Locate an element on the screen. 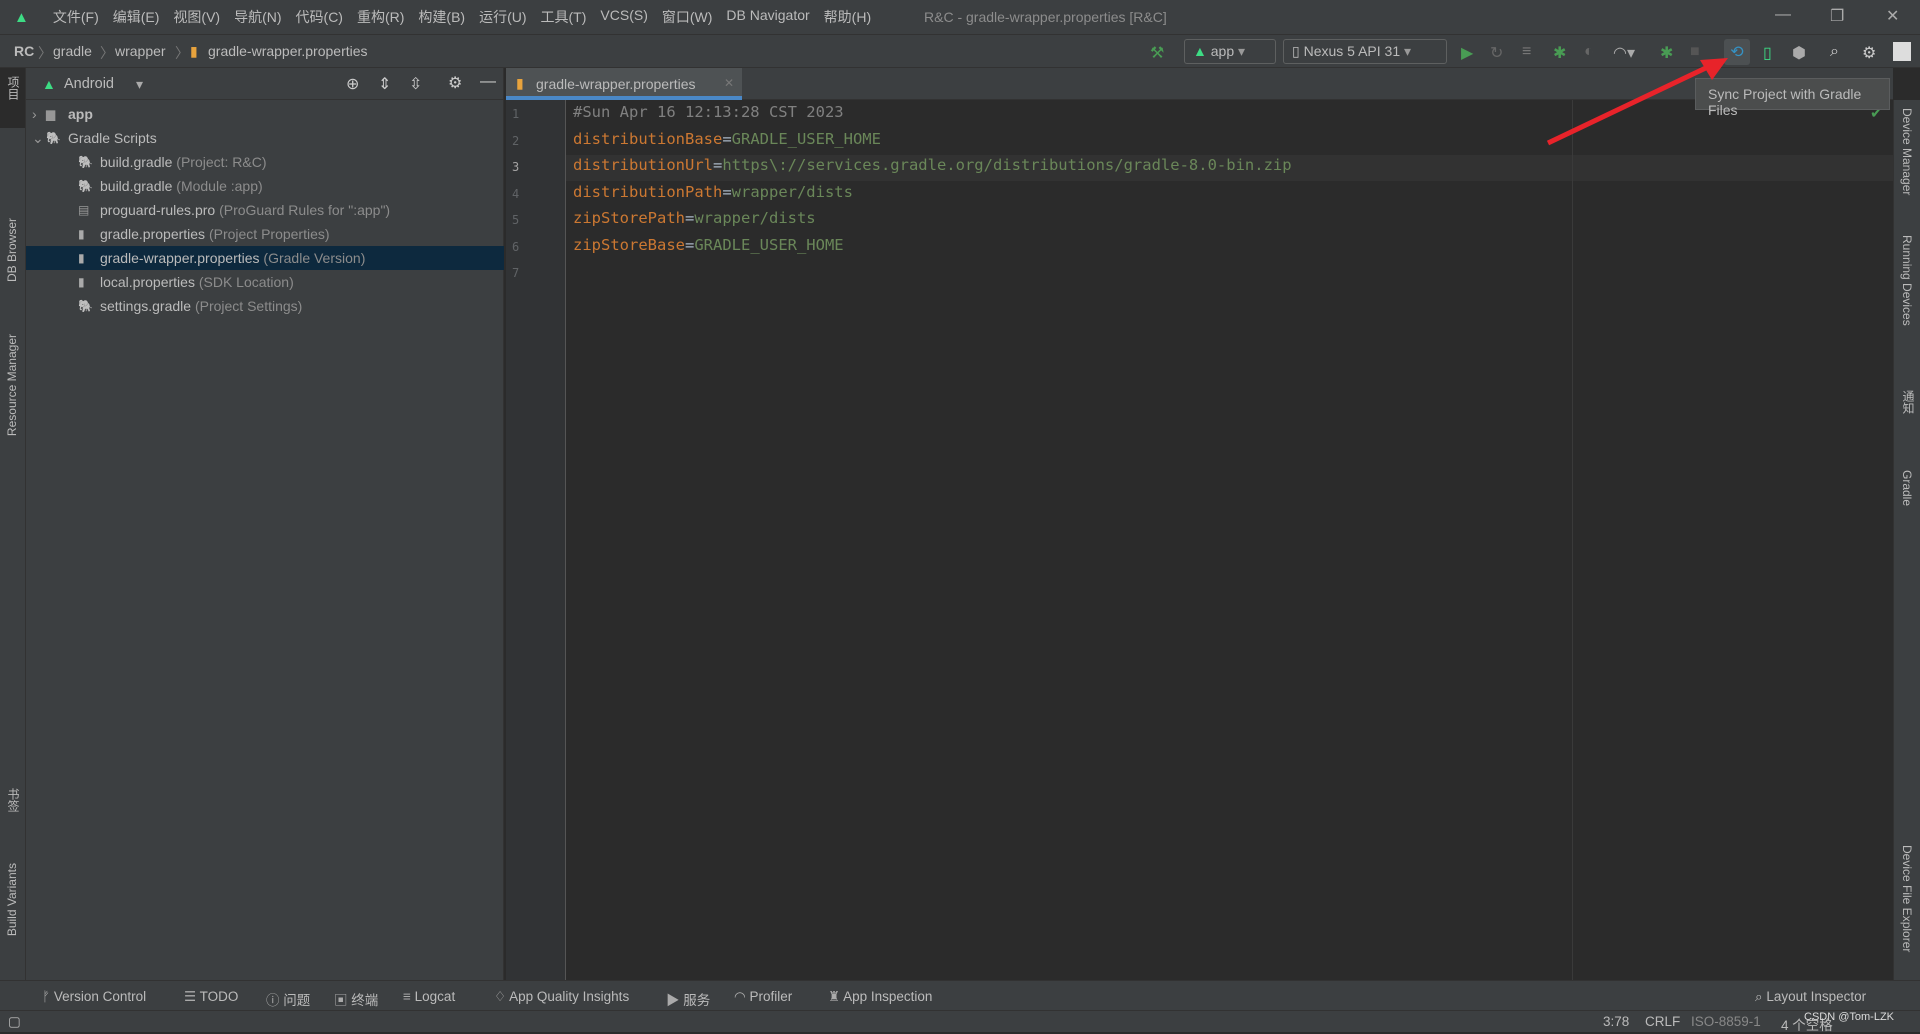  code-line: distributionBase=GRADLE_USER_HOME is located at coordinates (727, 139).